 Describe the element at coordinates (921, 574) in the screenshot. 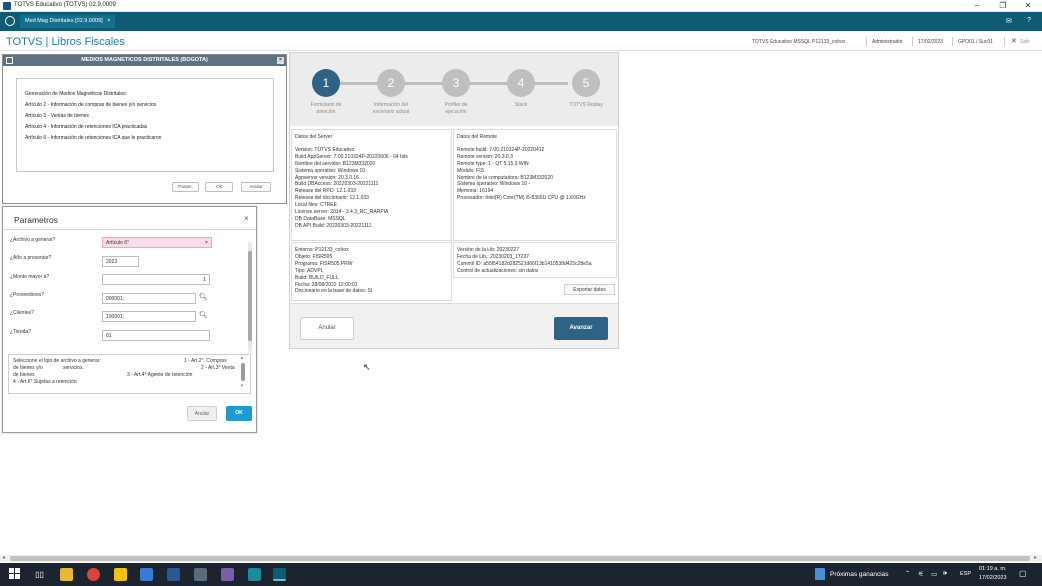

I see `network-icon: ⚟` at that location.